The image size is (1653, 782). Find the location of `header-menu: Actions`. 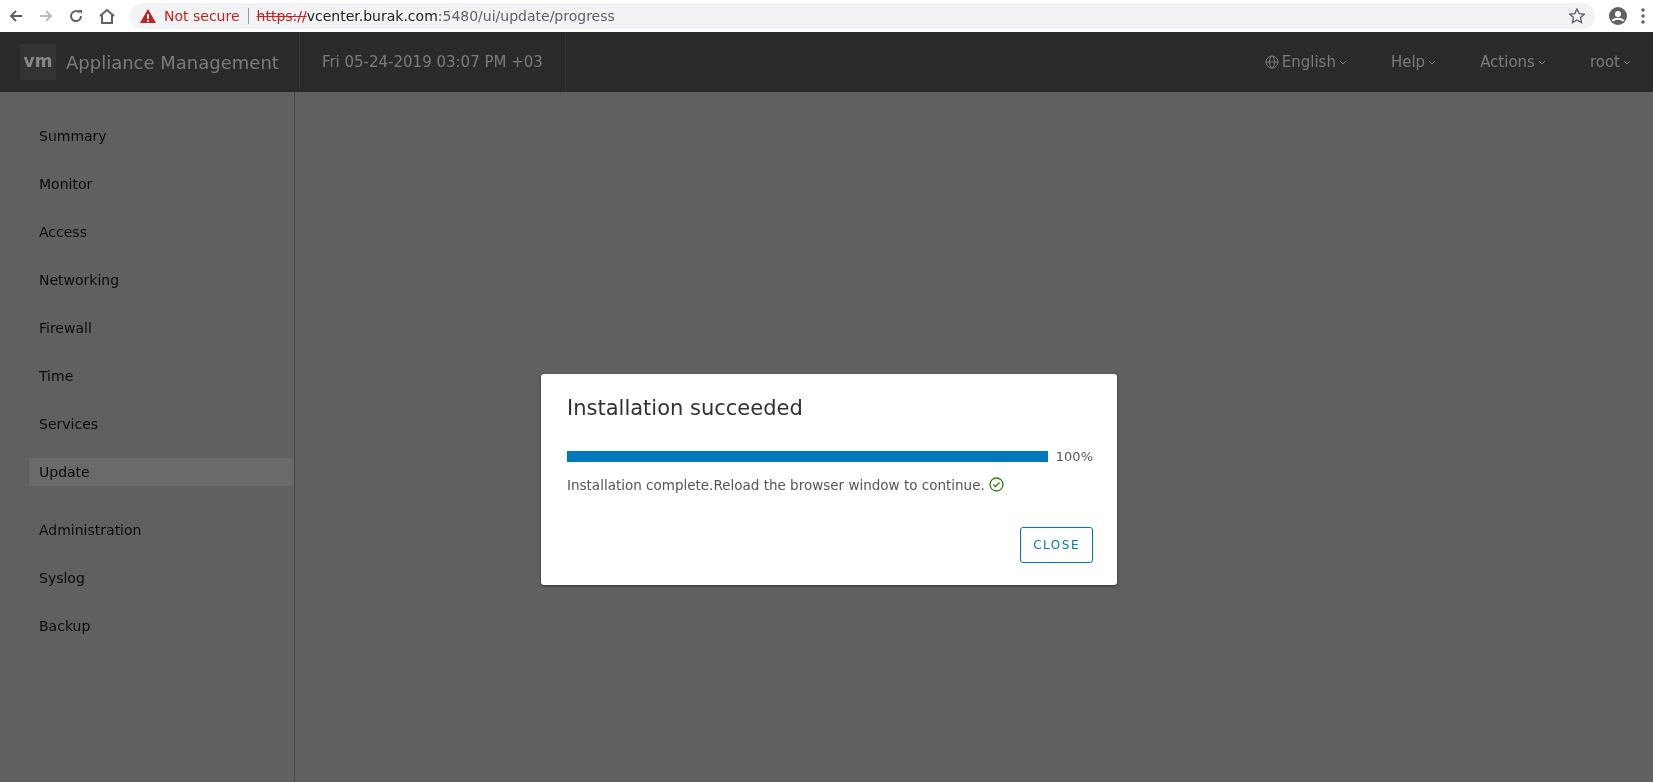

header-menu: Actions is located at coordinates (1513, 62).